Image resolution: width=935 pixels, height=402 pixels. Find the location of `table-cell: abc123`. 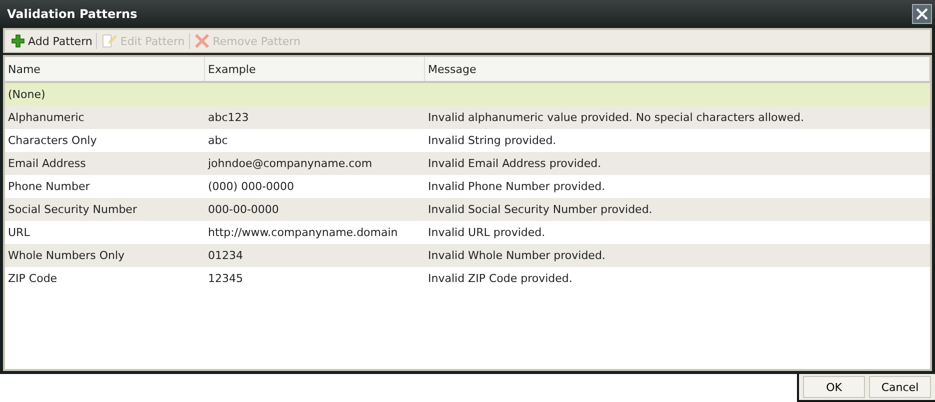

table-cell: abc123 is located at coordinates (228, 117).